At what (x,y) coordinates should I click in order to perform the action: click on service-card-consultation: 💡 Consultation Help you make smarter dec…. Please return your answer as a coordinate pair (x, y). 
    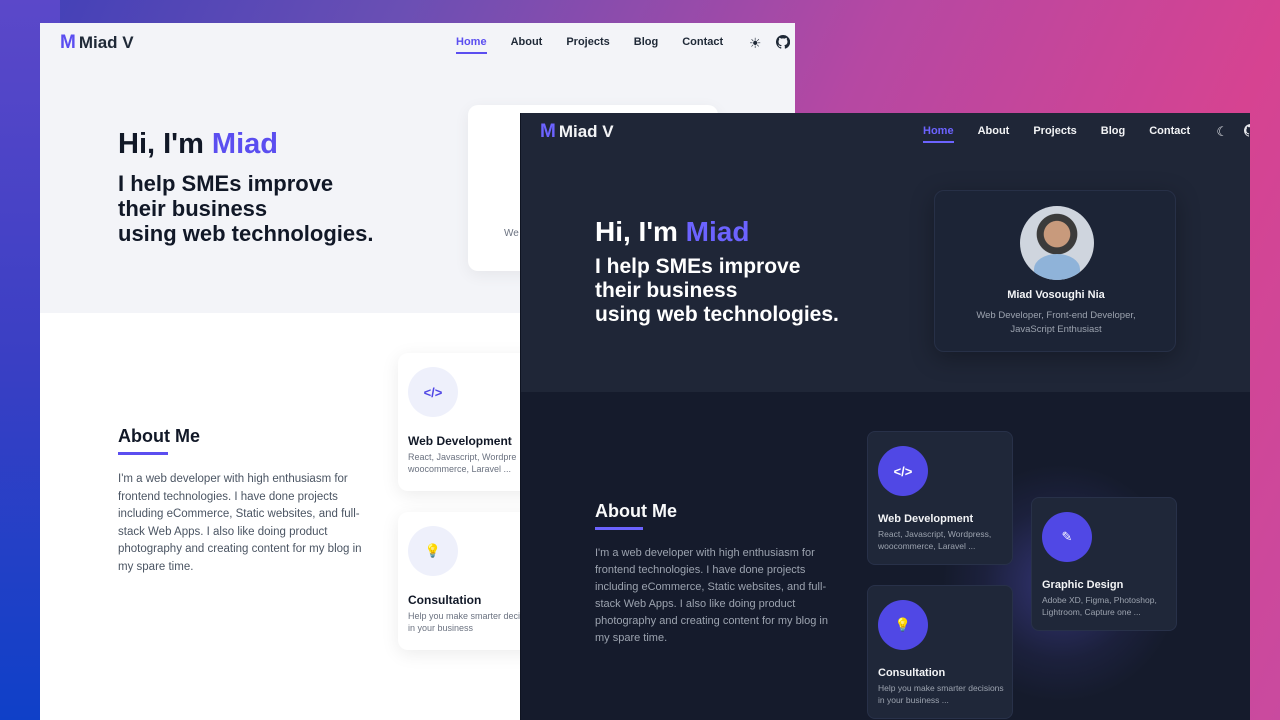
    Looking at the image, I should click on (940, 652).